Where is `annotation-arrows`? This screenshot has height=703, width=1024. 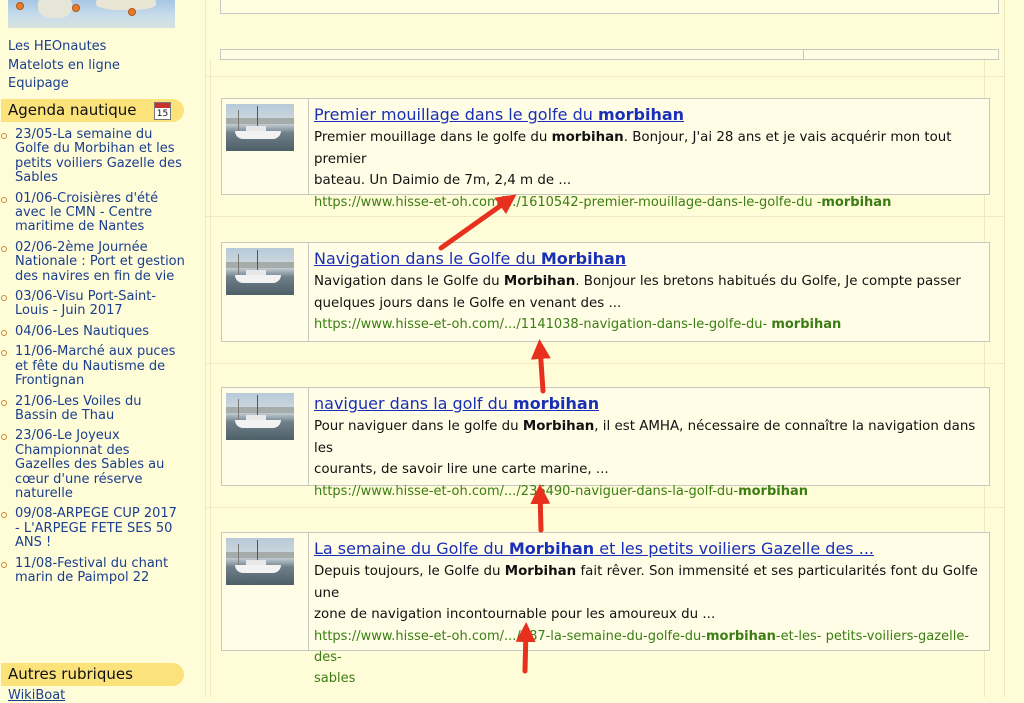 annotation-arrows is located at coordinates (494, 434).